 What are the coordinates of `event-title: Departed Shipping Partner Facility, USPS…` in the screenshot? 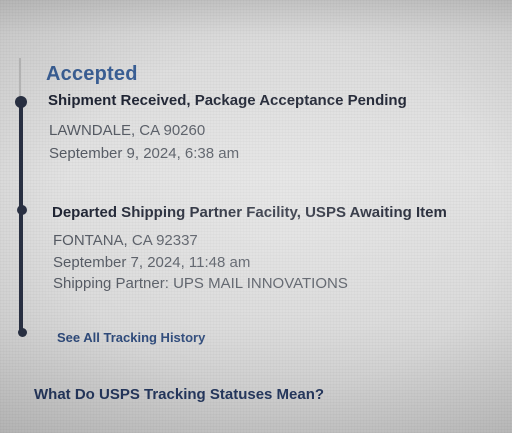 It's located at (249, 212).